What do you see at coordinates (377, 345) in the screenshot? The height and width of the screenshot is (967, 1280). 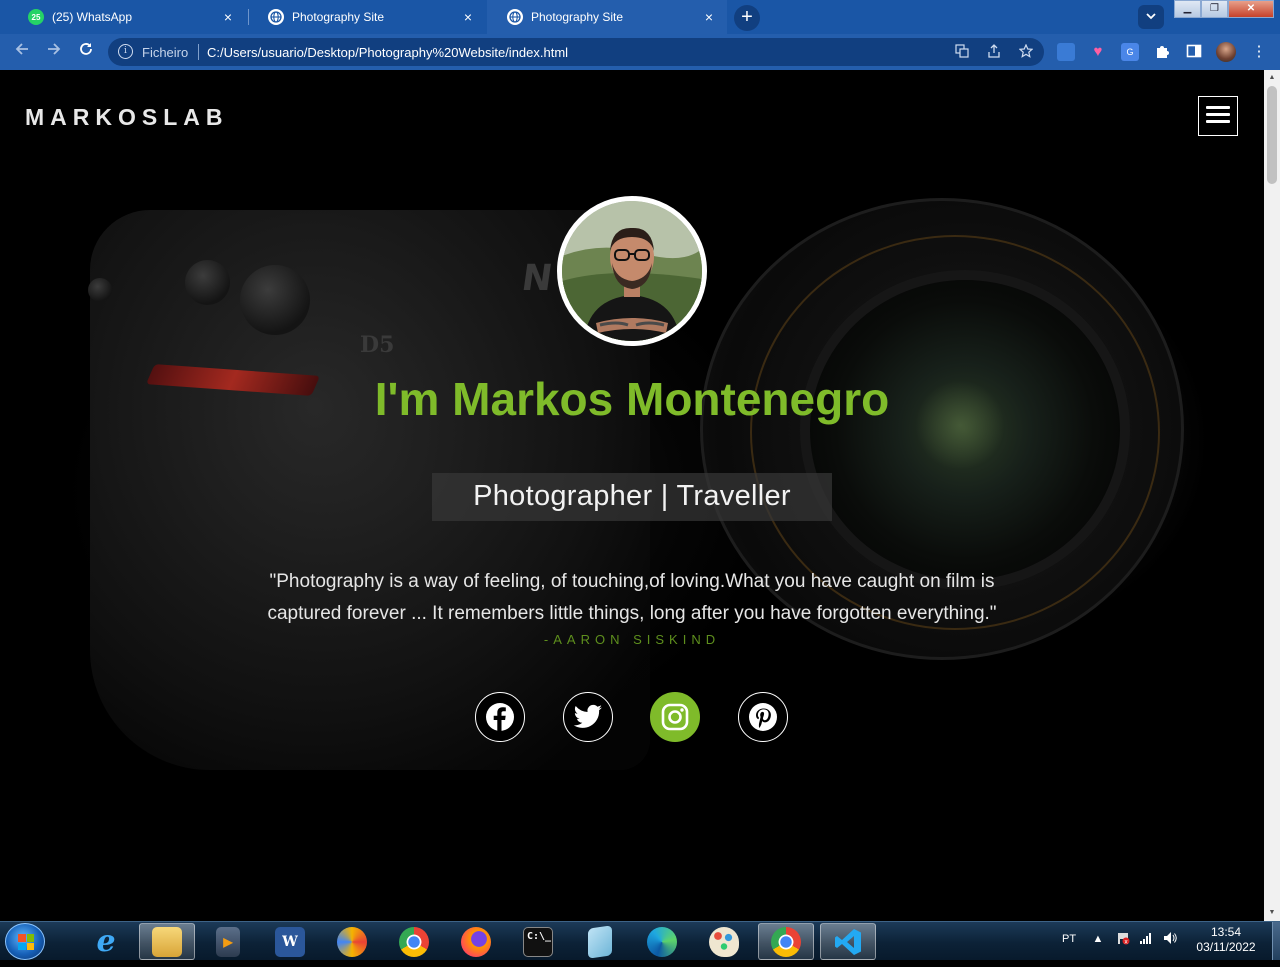 I see `camera-model-mark: D5` at bounding box center [377, 345].